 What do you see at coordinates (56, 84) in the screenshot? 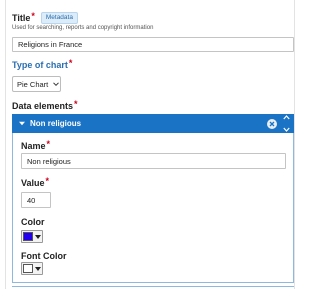
I see `chevron-down-icon` at bounding box center [56, 84].